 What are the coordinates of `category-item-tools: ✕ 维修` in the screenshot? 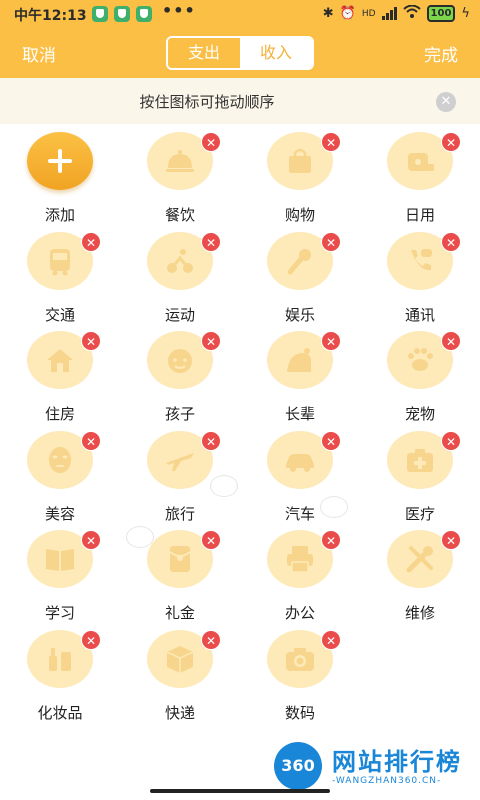 It's located at (420, 572).